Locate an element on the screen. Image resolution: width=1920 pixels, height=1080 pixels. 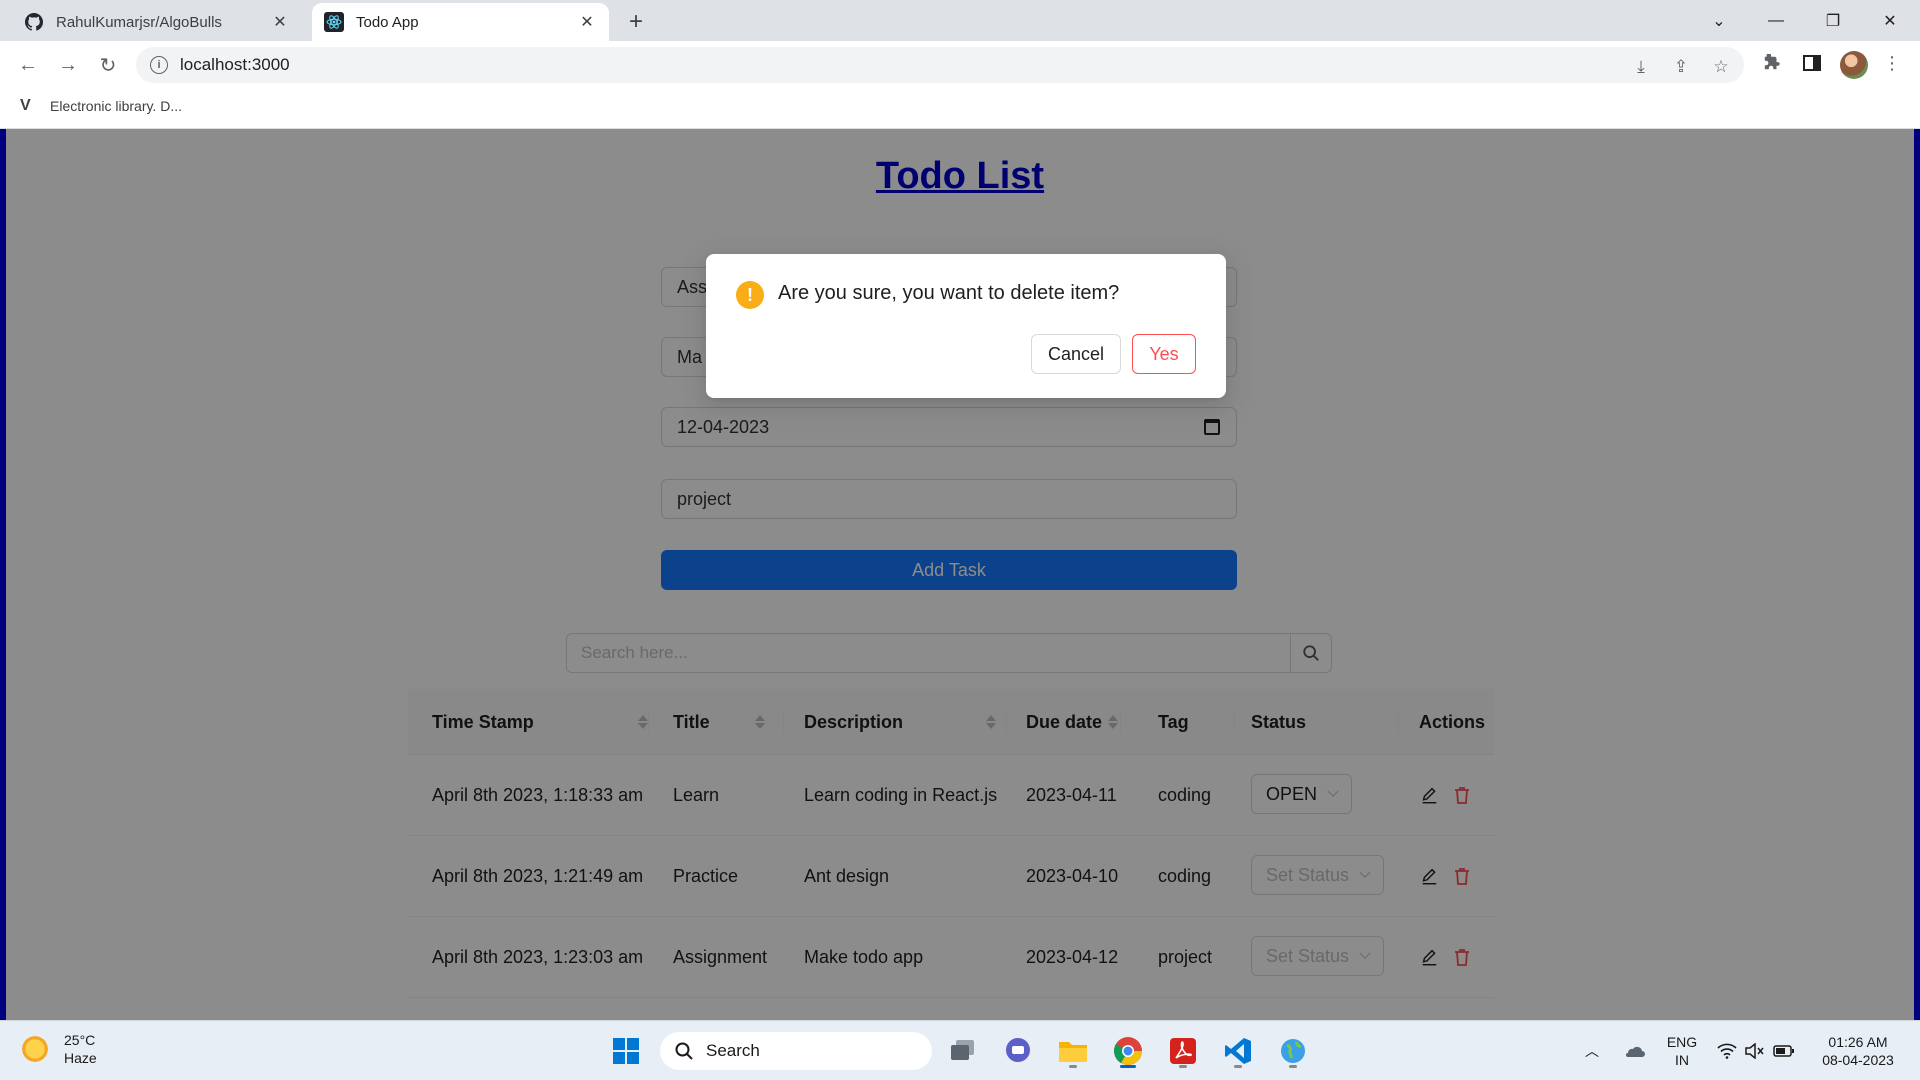
address-bar: i localhost:3000 ⤓ ⇪ ☆ is located at coordinates (940, 65).